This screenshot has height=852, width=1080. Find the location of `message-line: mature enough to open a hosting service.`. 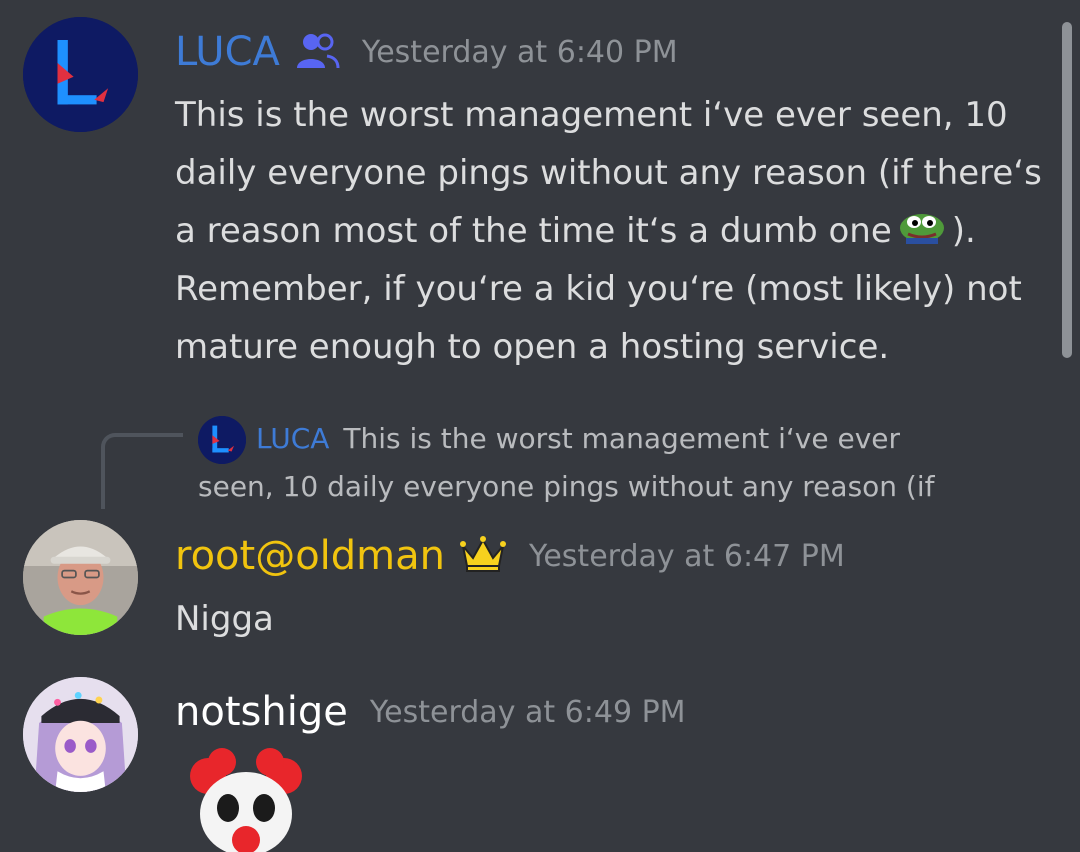

message-line: mature enough to open a hosting service. is located at coordinates (532, 347).